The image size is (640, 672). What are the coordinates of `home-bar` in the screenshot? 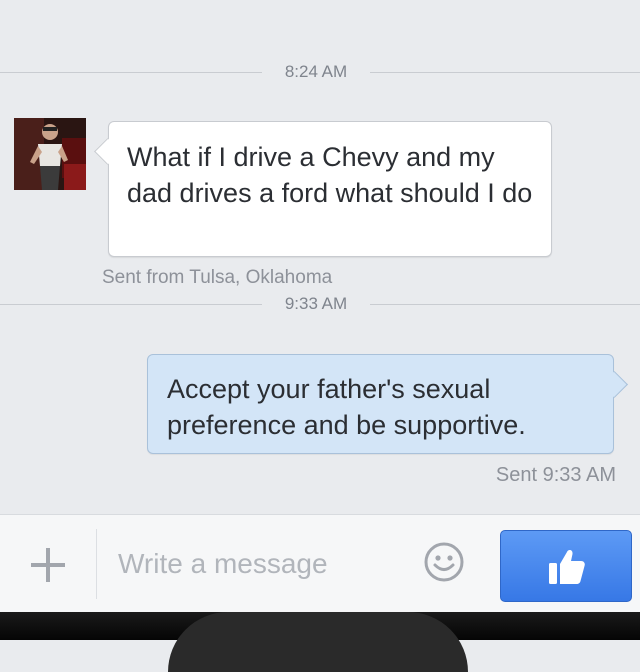 It's located at (320, 642).